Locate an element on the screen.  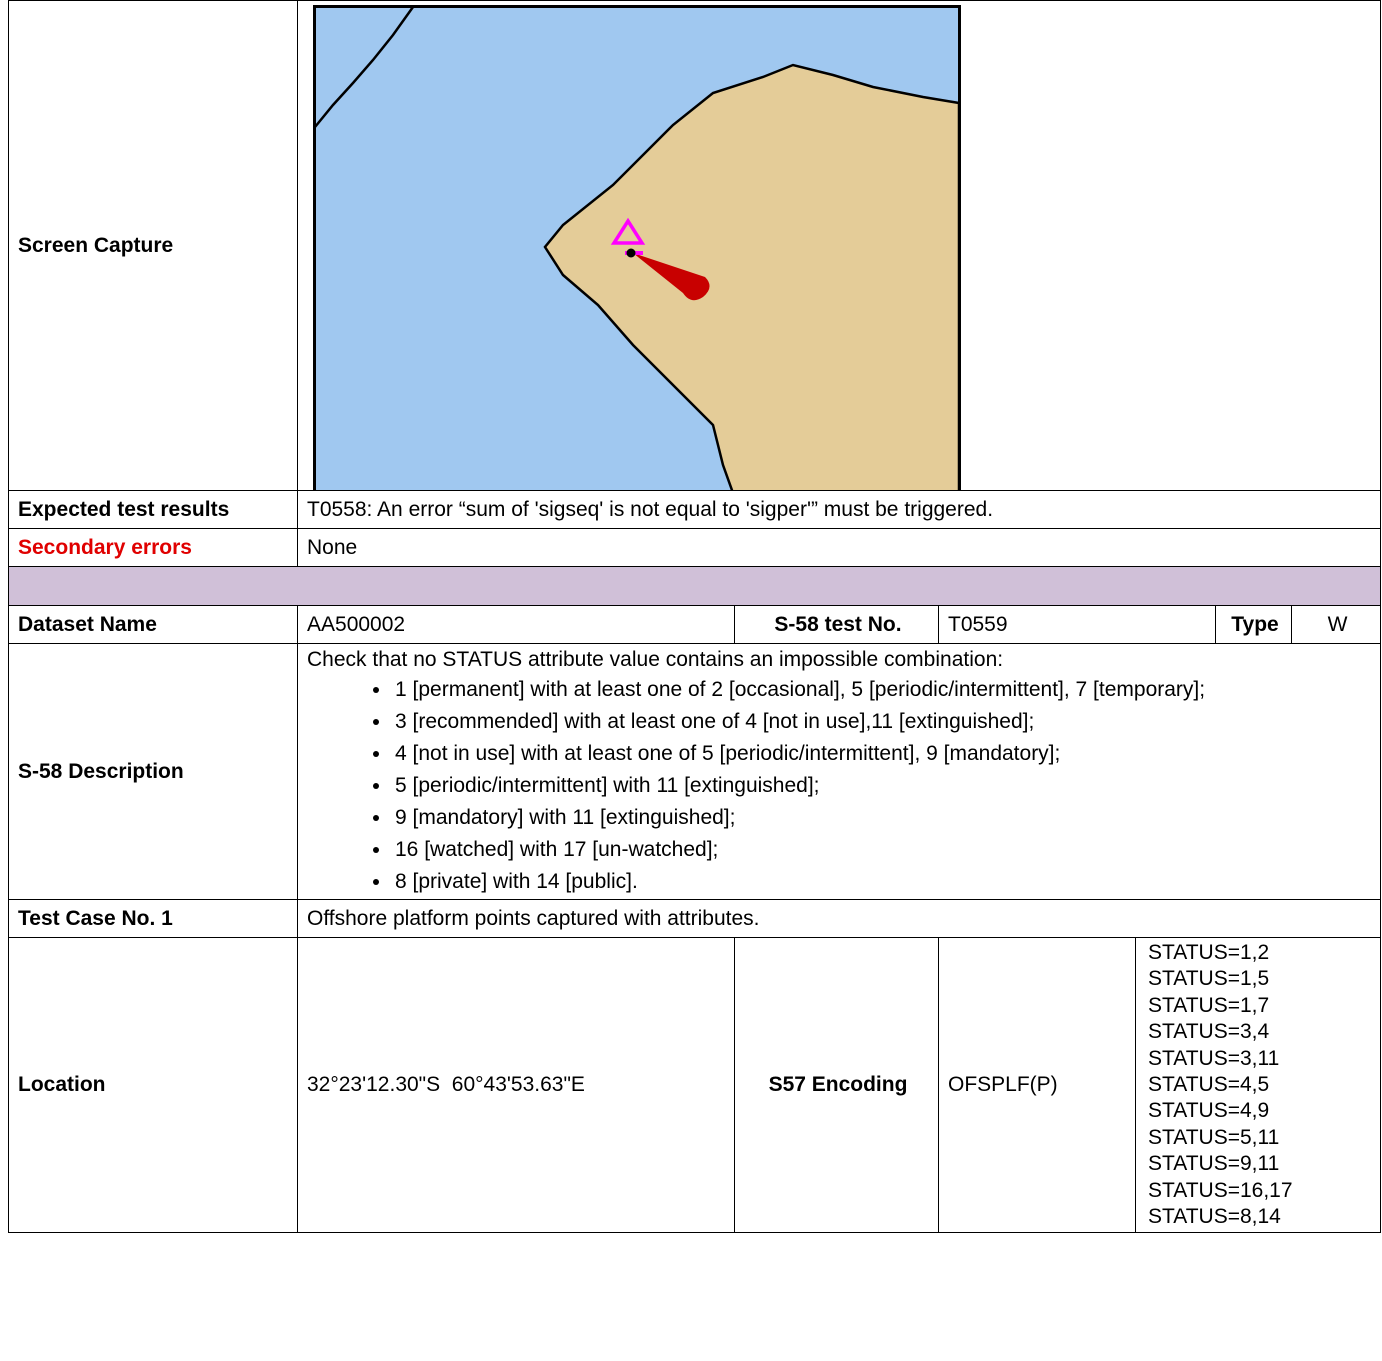
dataset-name-label: Dataset Name is located at coordinates (153, 624).